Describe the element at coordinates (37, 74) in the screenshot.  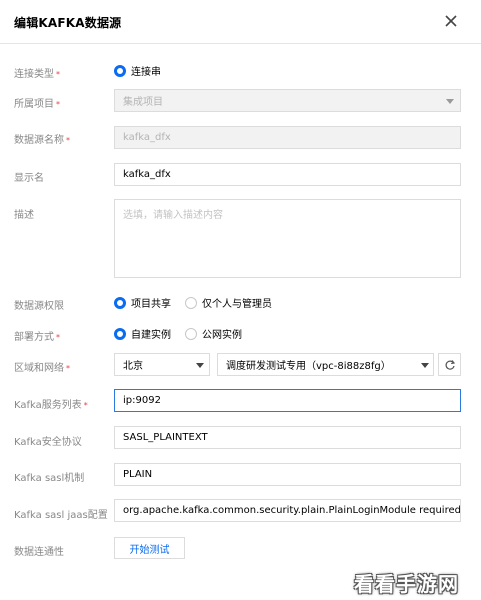
I see `connection-type-label: 连接类型 *` at that location.